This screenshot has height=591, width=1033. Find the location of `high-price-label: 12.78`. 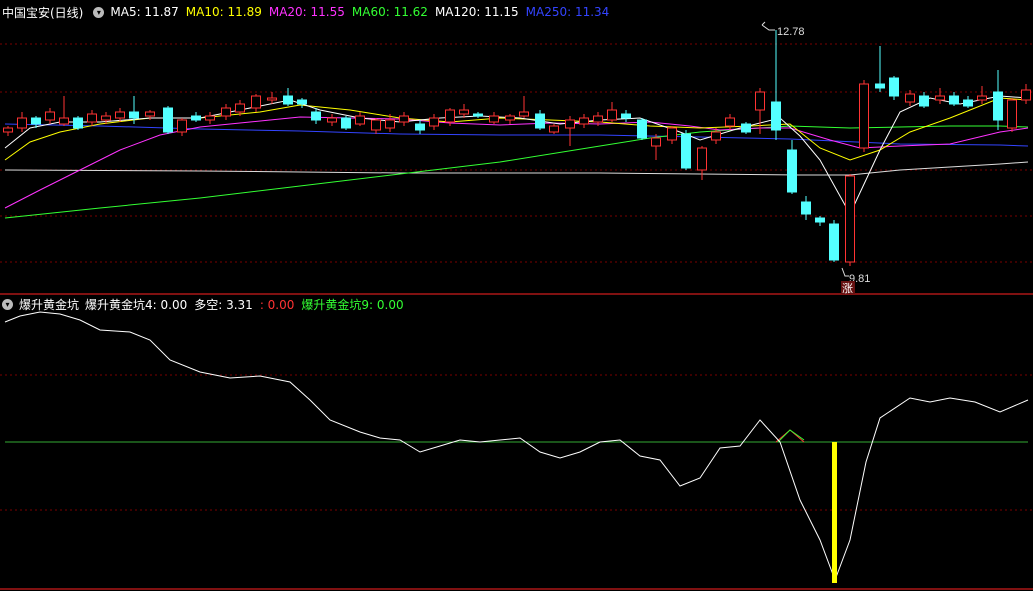

high-price-label: 12.78 is located at coordinates (791, 32).